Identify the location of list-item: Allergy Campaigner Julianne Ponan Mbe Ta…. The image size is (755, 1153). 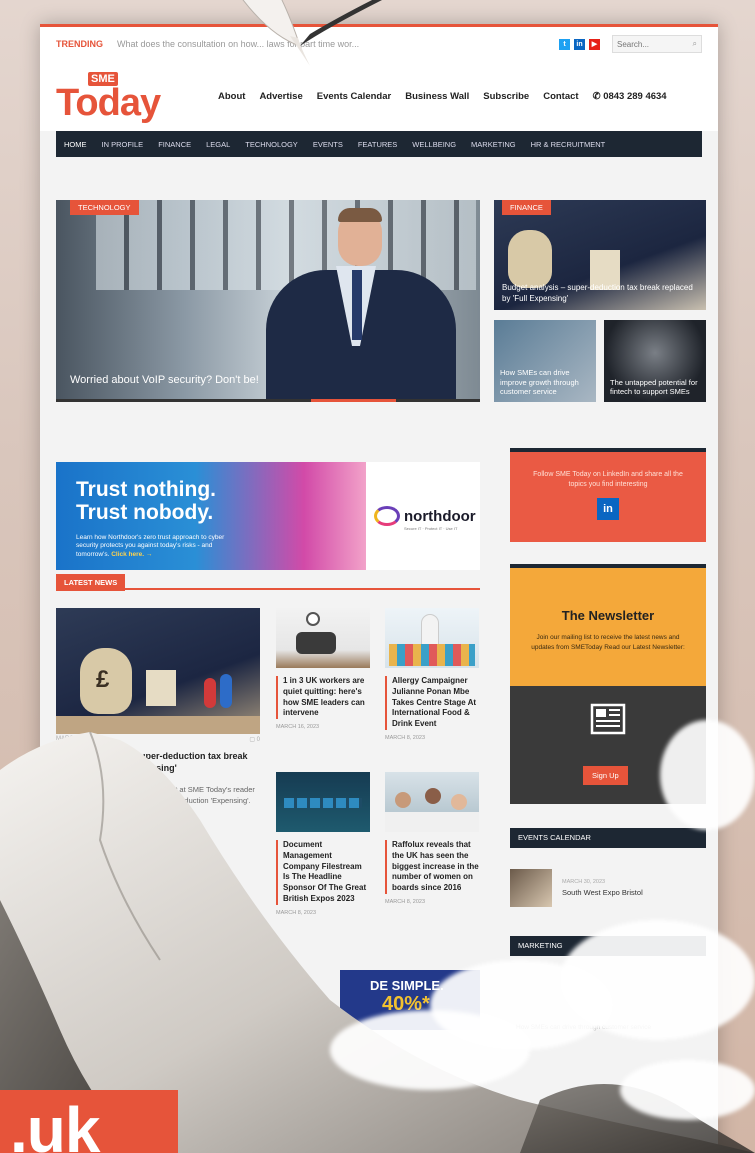
(432, 674).